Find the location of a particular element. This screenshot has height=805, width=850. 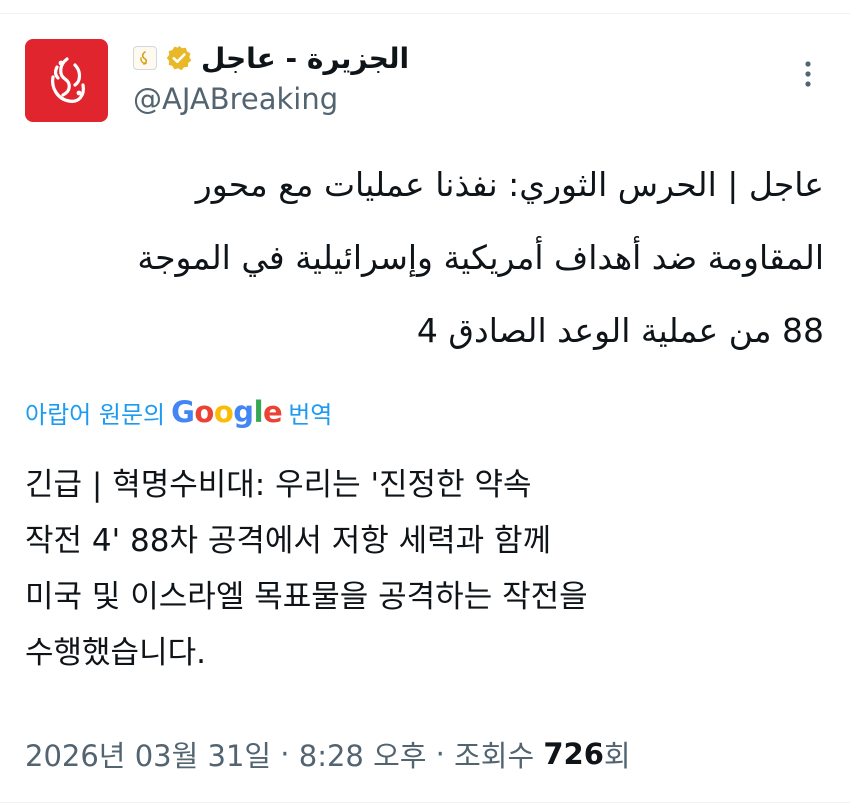

more-options-icon is located at coordinates (808, 74).